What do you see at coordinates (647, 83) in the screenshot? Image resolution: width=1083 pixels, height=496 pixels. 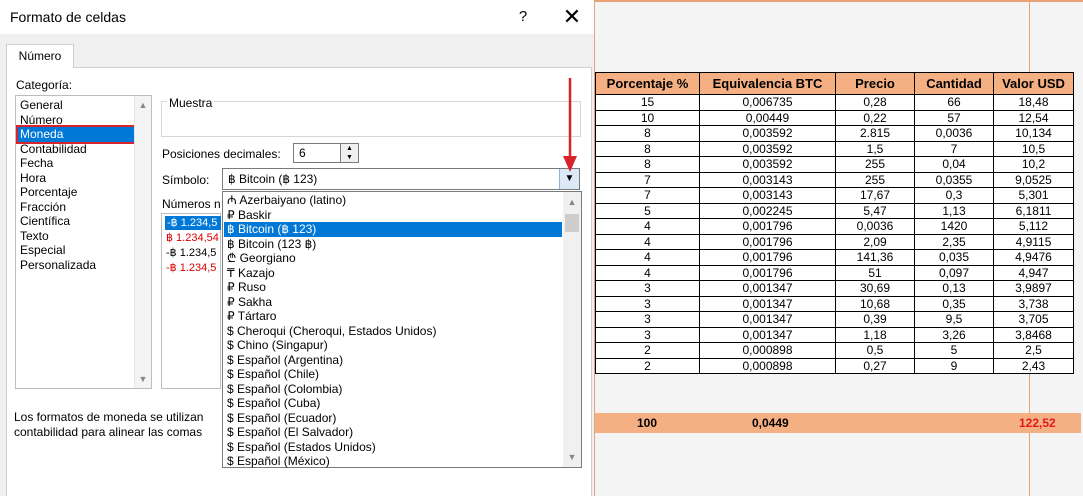 I see `column-header: Porcentaje %` at bounding box center [647, 83].